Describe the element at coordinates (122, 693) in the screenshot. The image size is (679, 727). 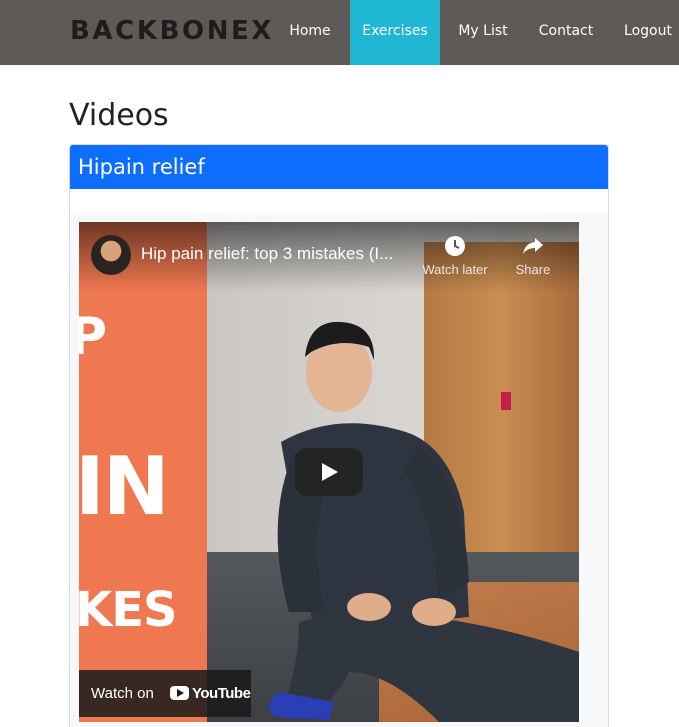
I see `watch-on-label: Watch on` at that location.